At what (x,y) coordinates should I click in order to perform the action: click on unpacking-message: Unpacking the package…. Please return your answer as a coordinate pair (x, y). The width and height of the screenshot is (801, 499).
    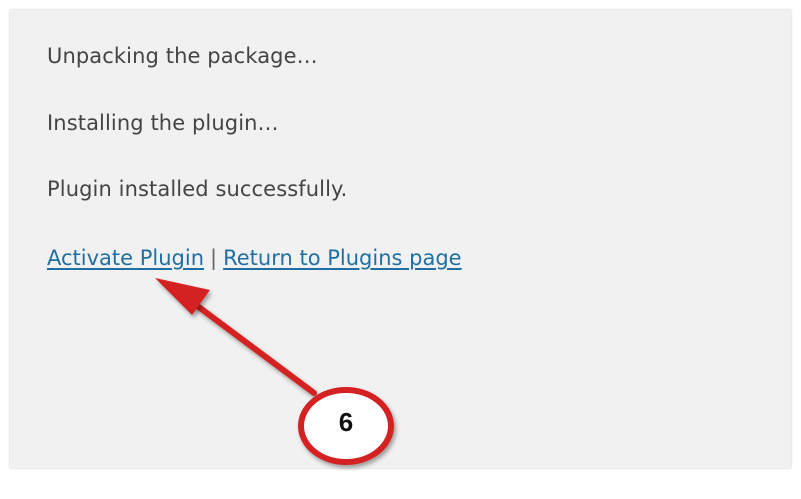
    Looking at the image, I should click on (182, 56).